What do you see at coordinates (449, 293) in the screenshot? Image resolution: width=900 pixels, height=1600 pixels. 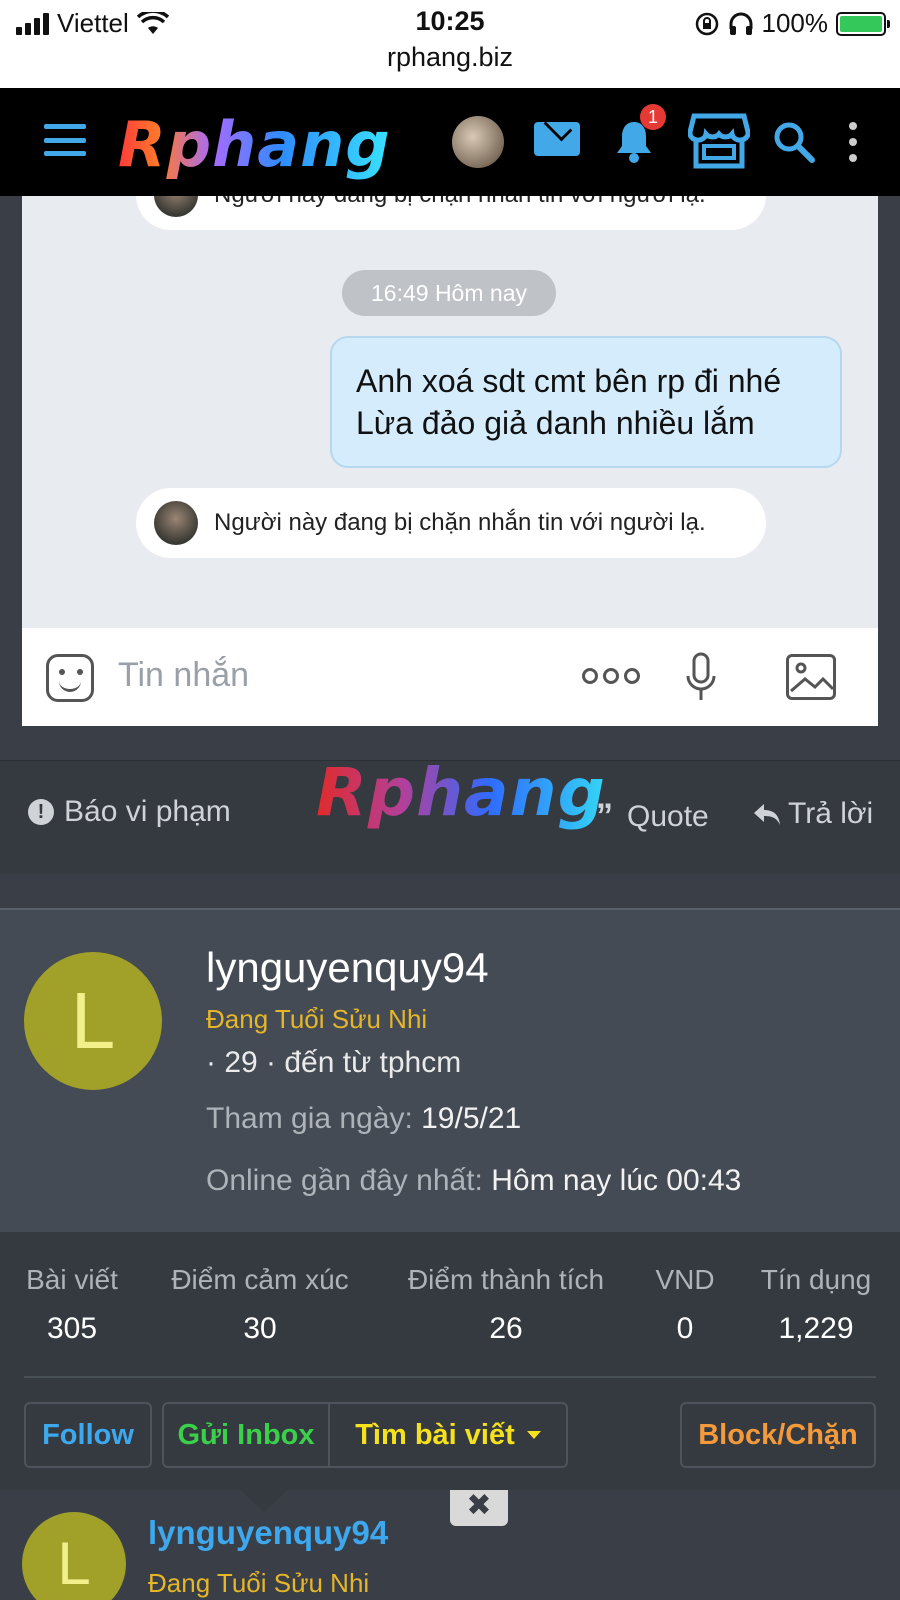 I see `chat-timestamp: 16:49 Hôm nay` at bounding box center [449, 293].